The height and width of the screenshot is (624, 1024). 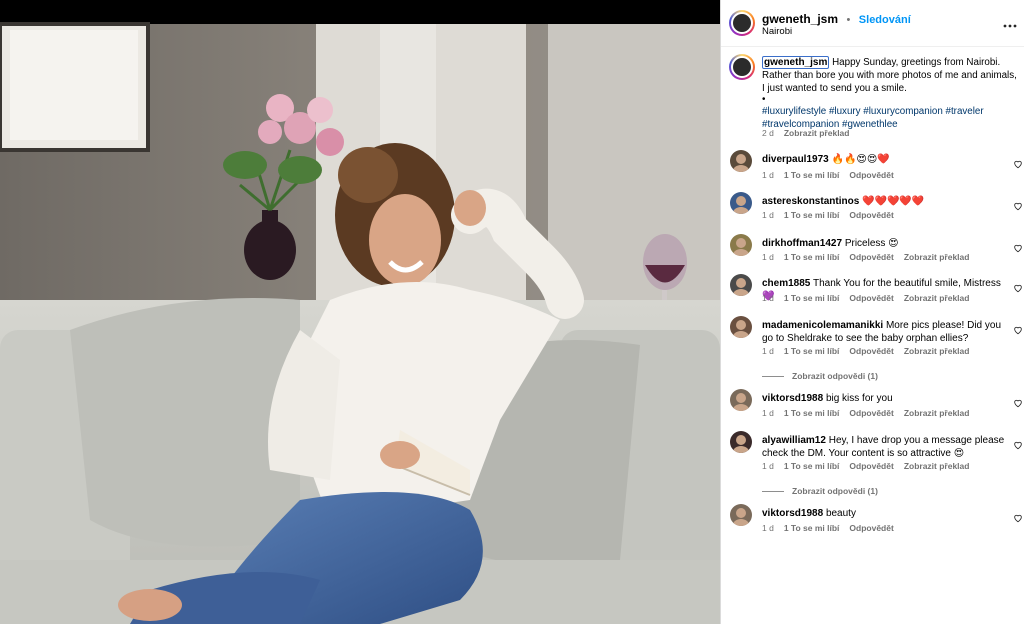 I want to click on comment-username: chem1885, so click(x=786, y=283).